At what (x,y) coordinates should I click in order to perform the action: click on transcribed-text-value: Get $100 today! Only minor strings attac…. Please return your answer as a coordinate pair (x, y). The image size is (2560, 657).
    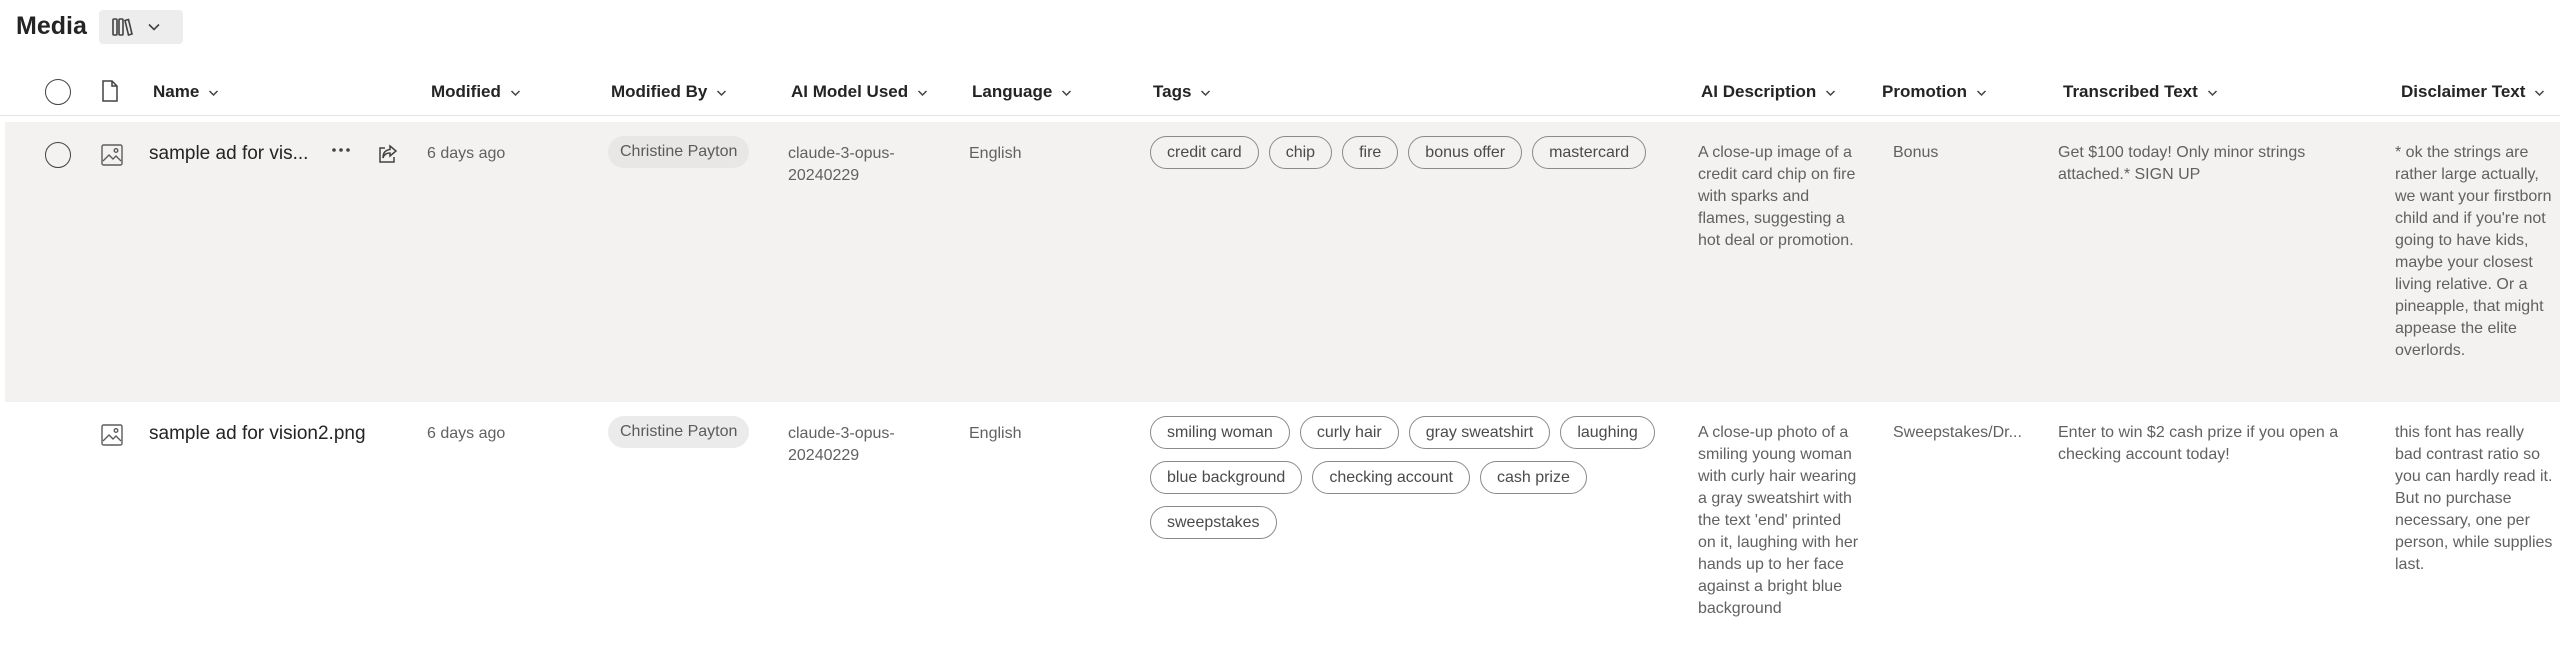
    Looking at the image, I should click on (2182, 163).